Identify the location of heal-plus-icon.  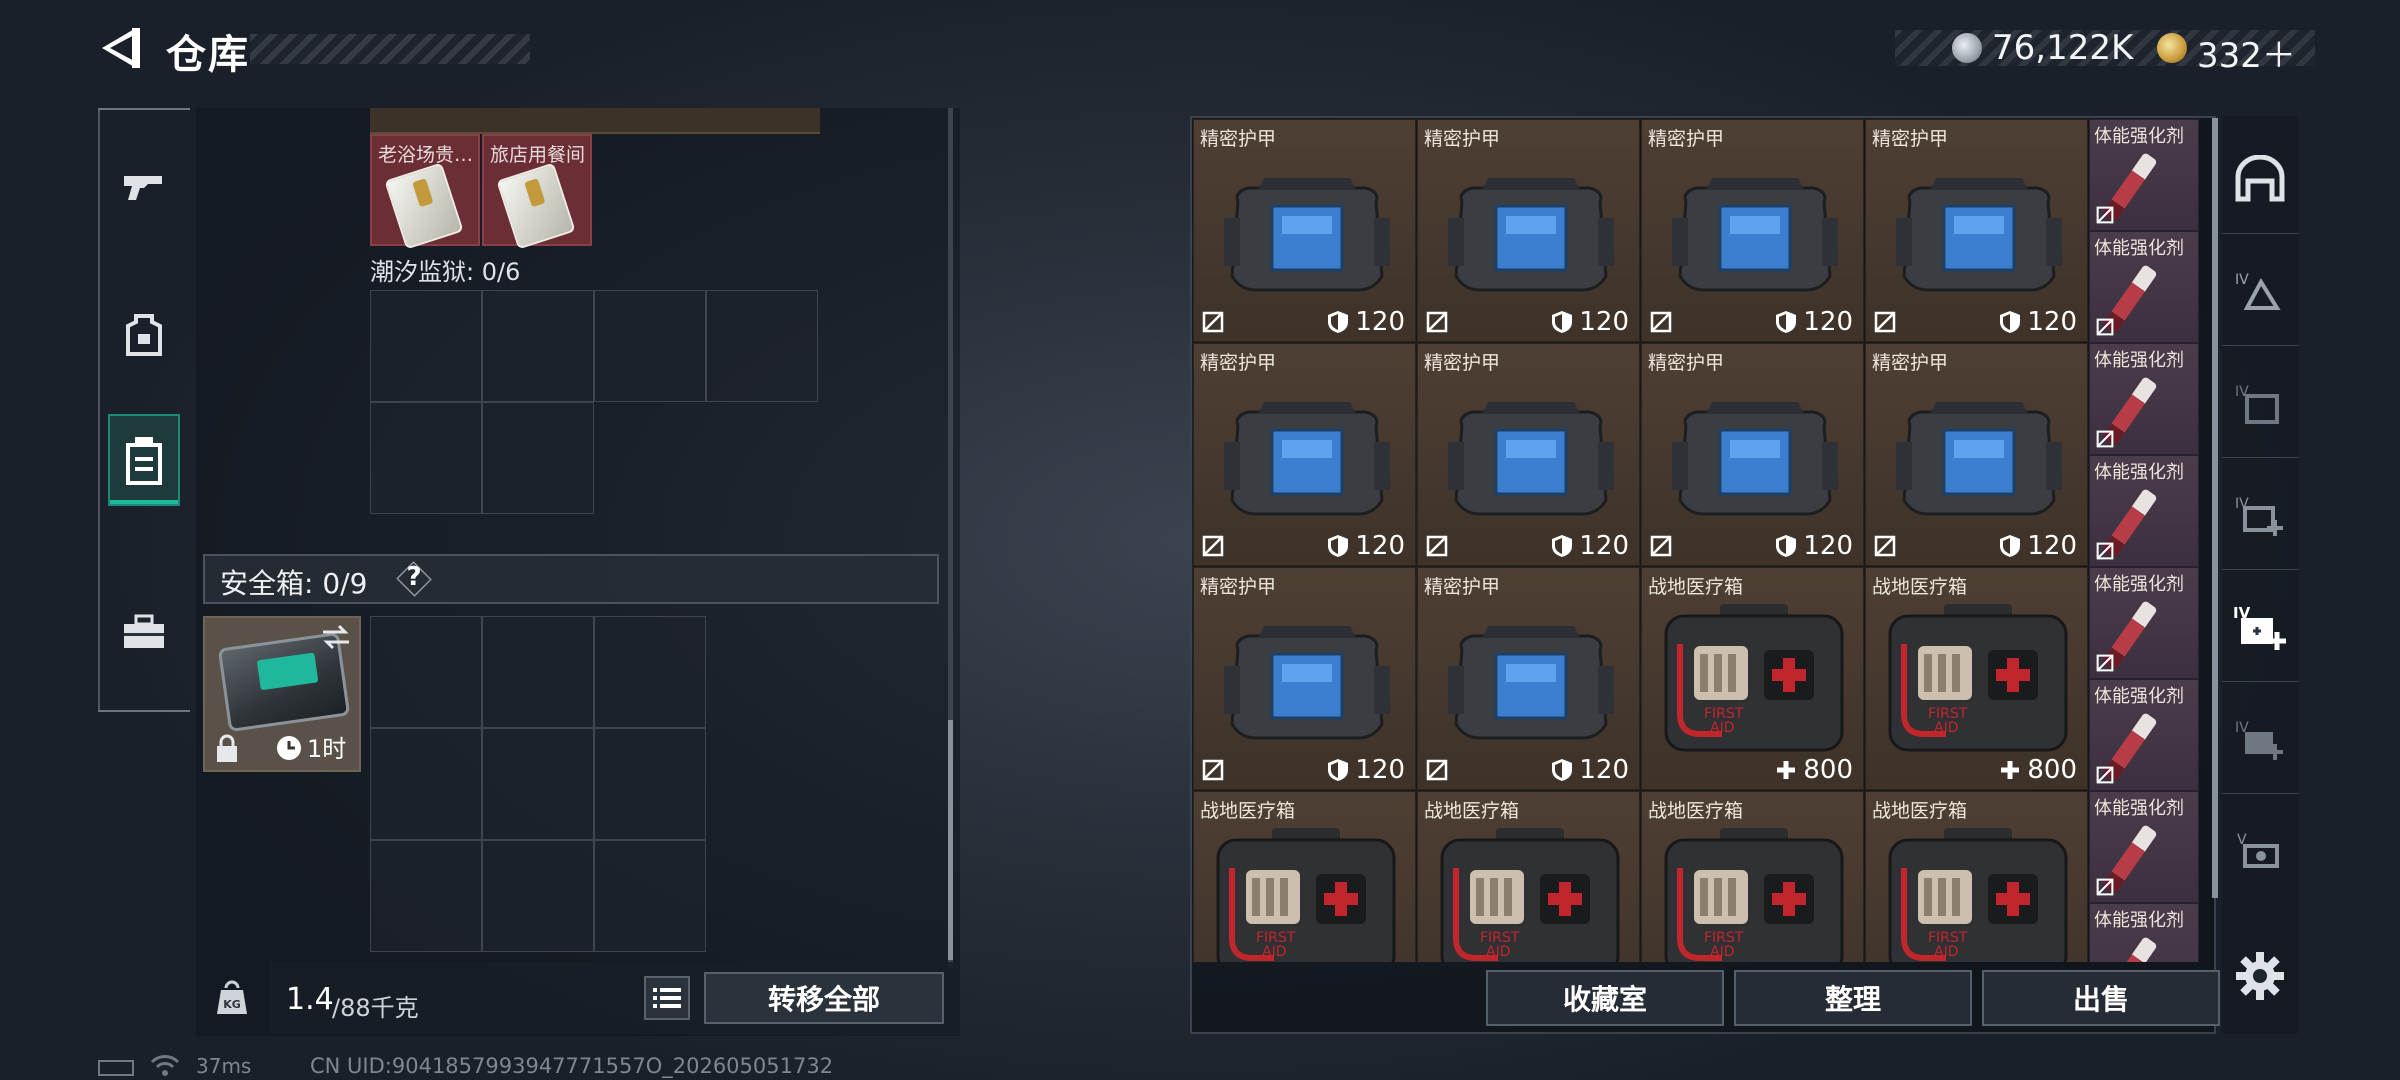
(2010, 770).